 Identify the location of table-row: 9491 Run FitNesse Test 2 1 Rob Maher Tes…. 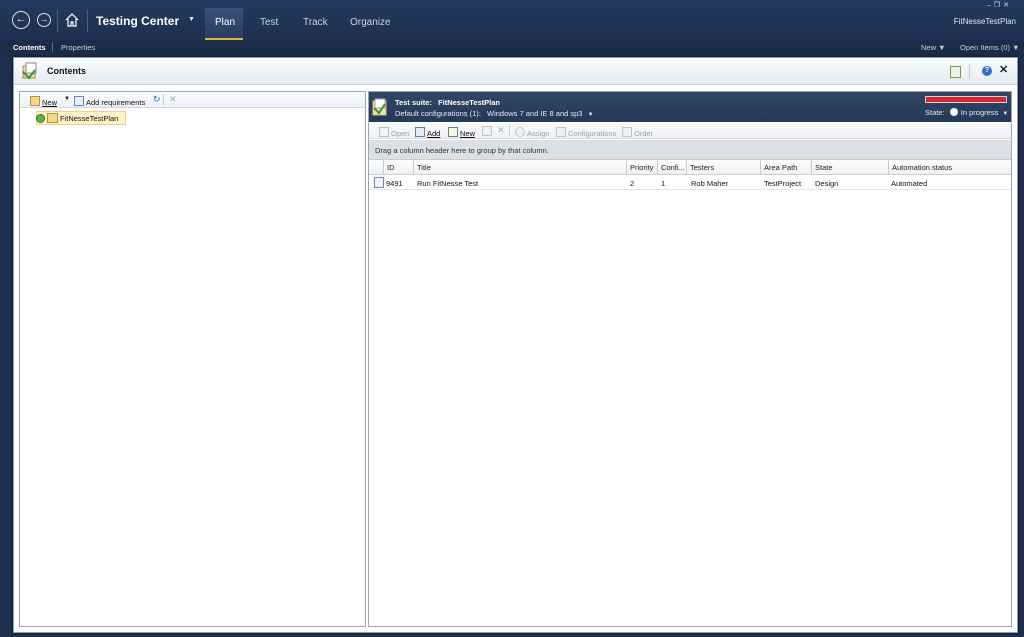
(690, 182).